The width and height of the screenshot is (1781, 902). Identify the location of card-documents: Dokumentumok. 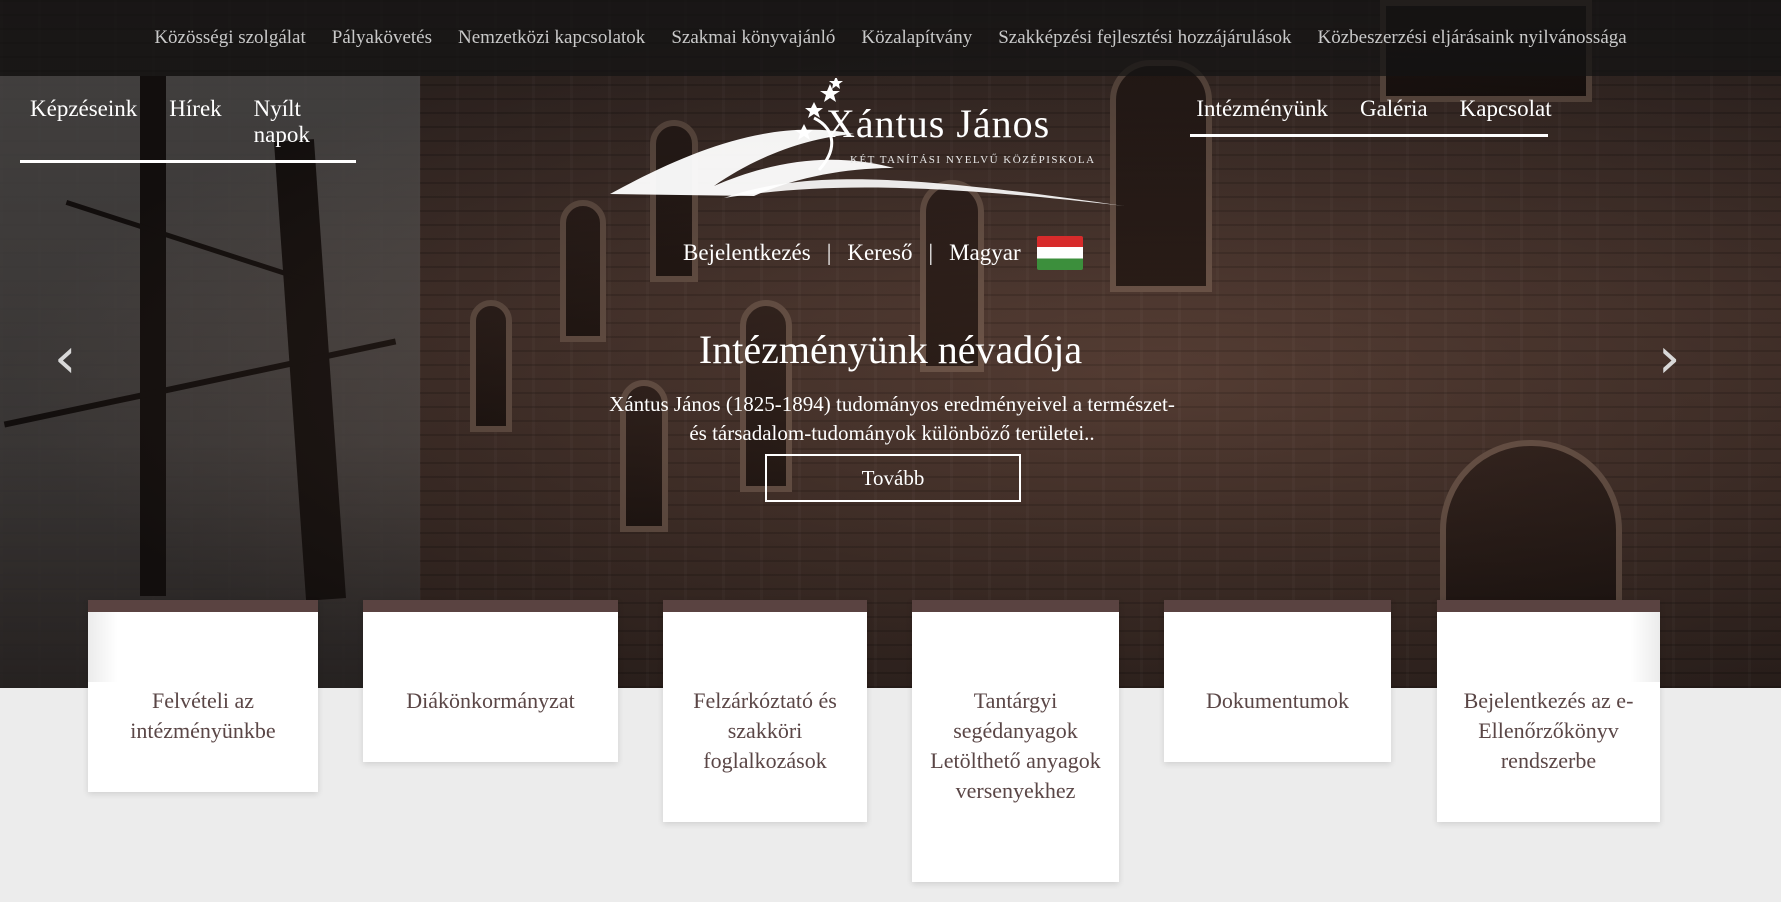
(1277, 681).